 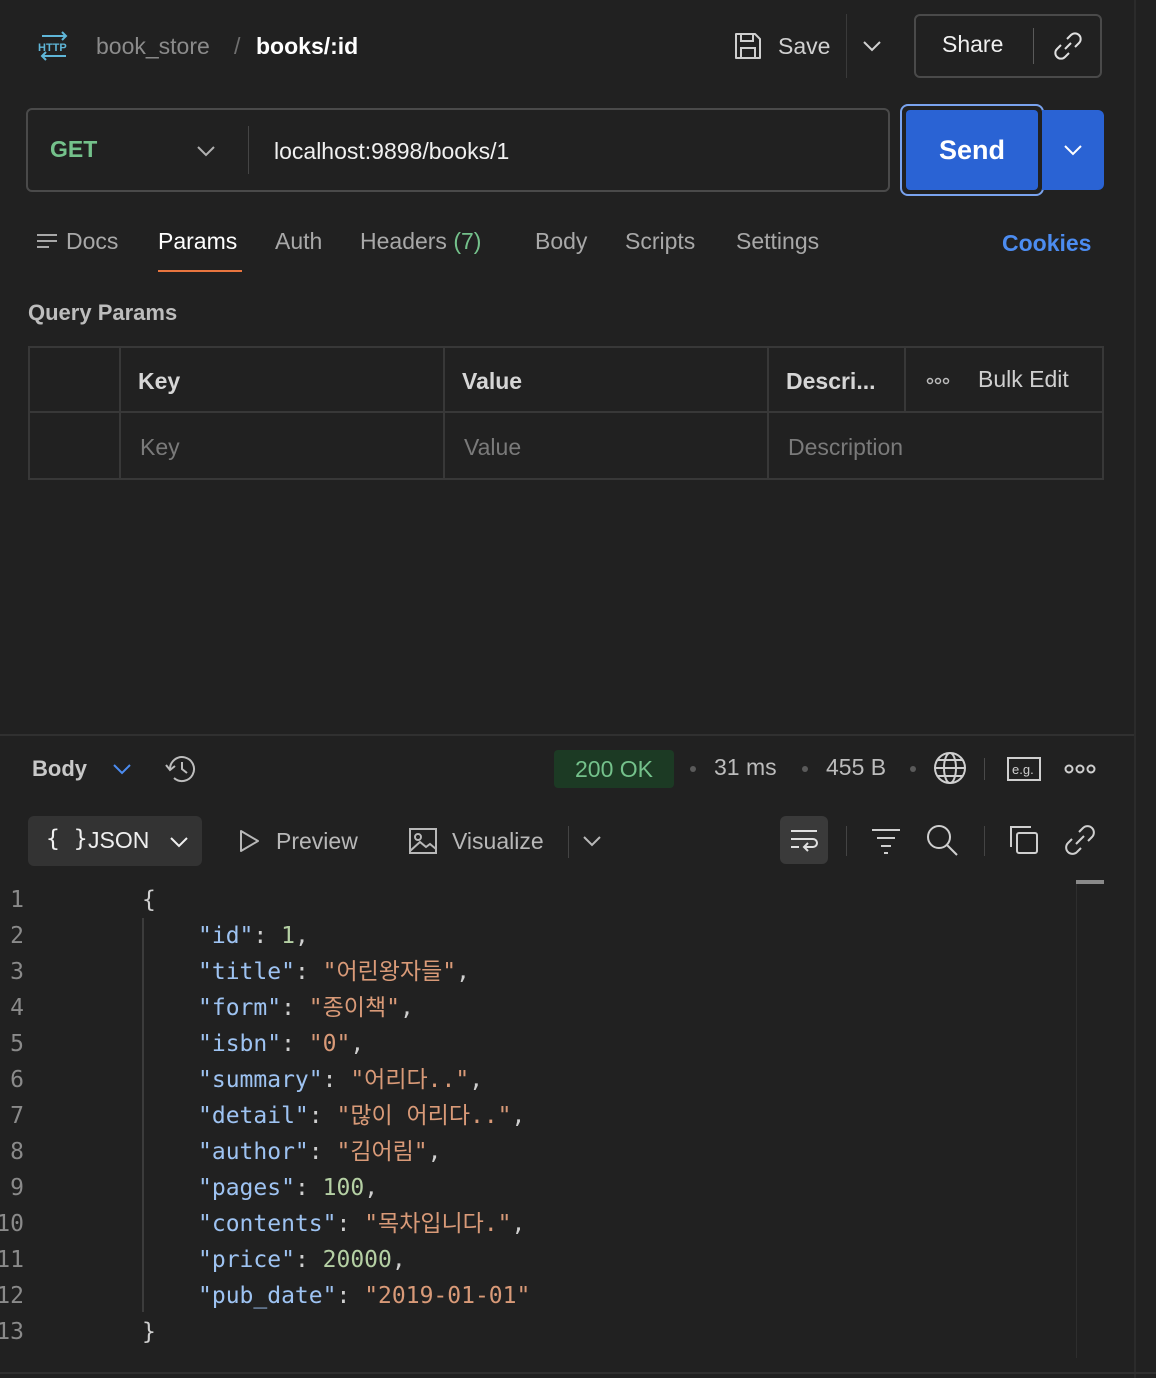 I want to click on tab-params: Params, so click(x=197, y=241).